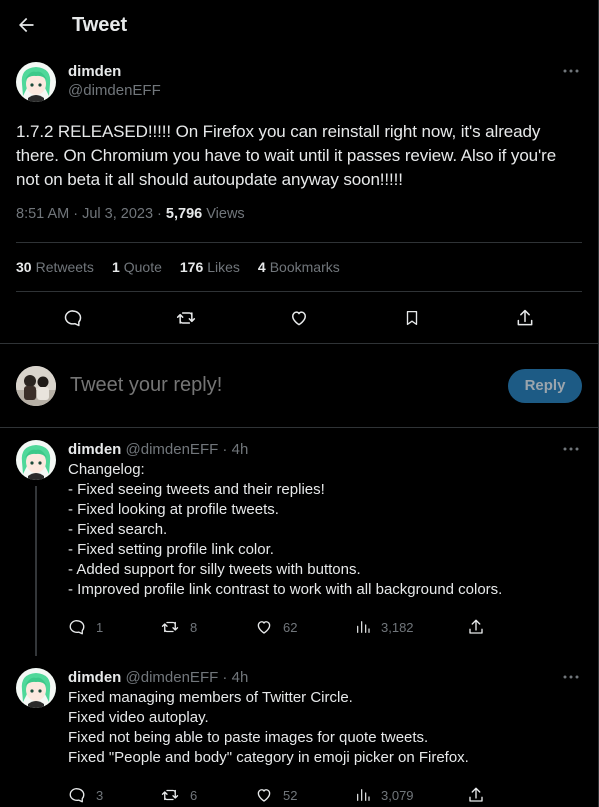 The width and height of the screenshot is (599, 807). I want to click on reply-count-button: 1, so click(114, 627).